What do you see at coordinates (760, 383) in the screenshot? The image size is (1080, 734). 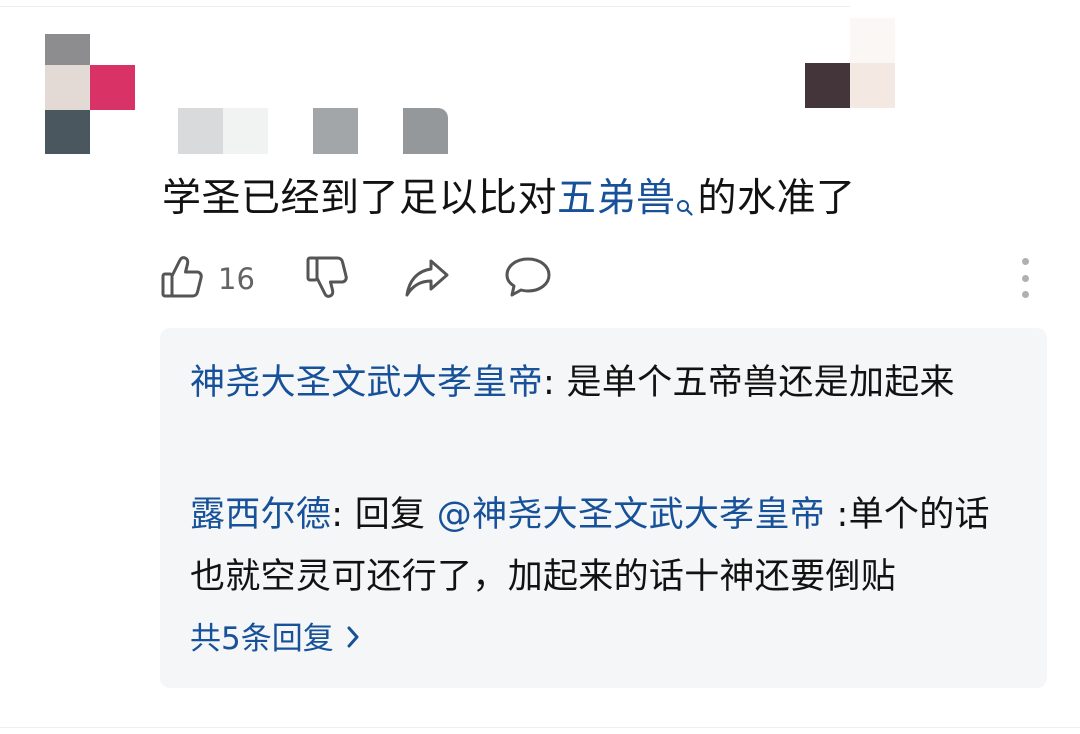 I see `reply-text: 是单个五帝兽还是加起来` at bounding box center [760, 383].